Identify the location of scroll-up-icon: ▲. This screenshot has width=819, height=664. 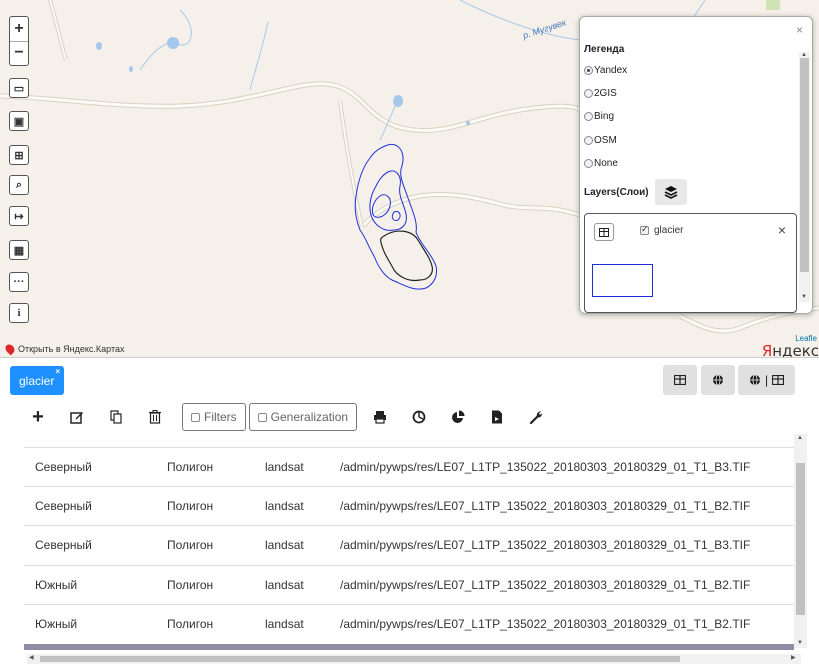
(800, 438).